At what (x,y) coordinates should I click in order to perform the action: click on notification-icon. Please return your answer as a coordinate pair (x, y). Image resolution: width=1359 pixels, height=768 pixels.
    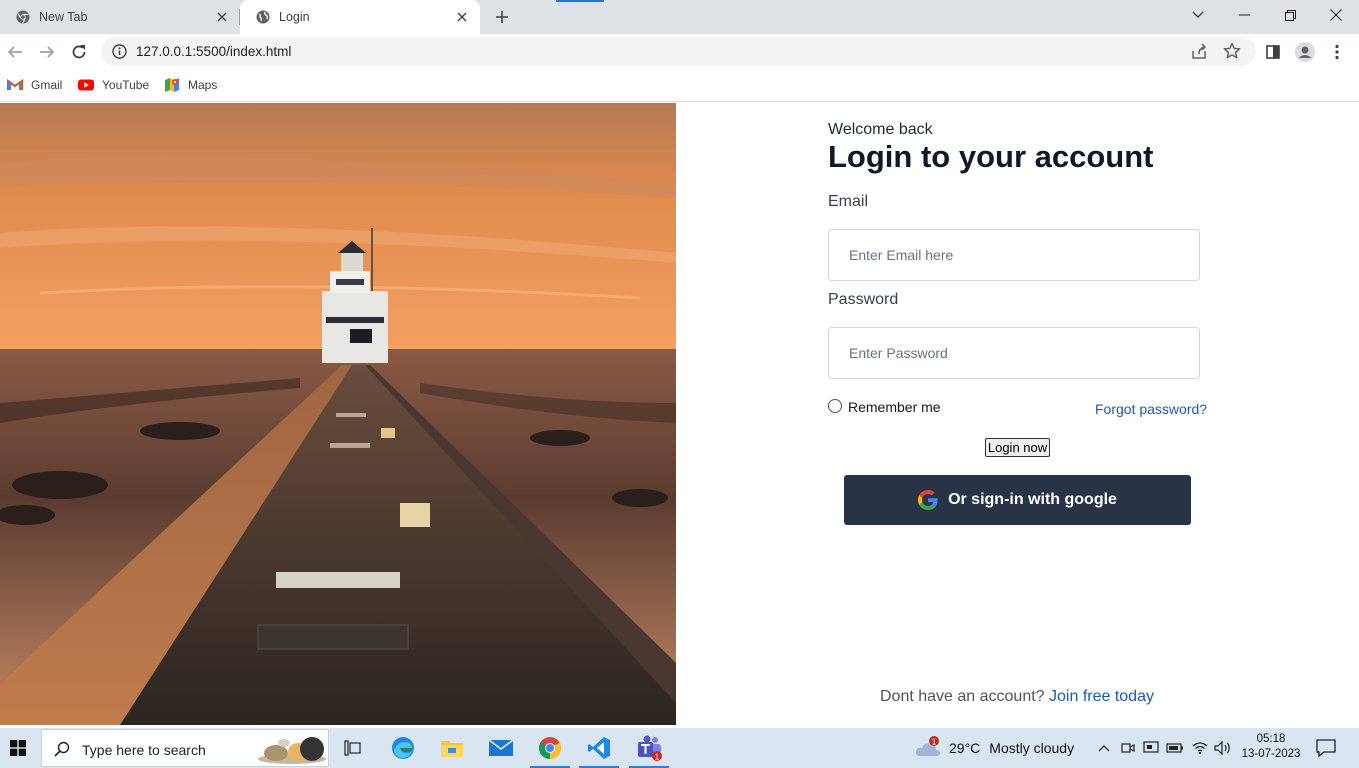
    Looking at the image, I should click on (1326, 748).